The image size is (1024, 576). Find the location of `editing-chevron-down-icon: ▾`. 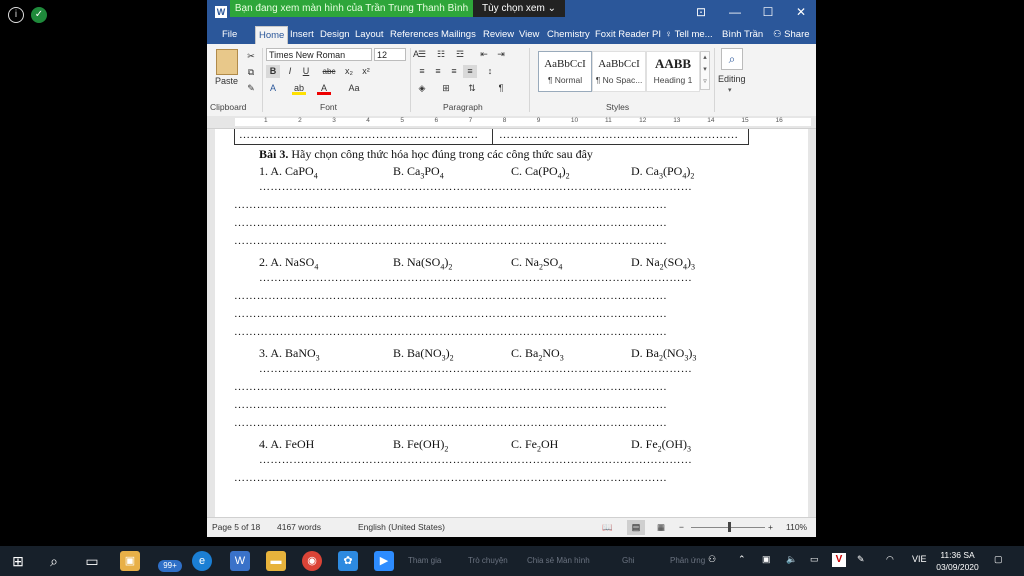

editing-chevron-down-icon: ▾ is located at coordinates (730, 90).